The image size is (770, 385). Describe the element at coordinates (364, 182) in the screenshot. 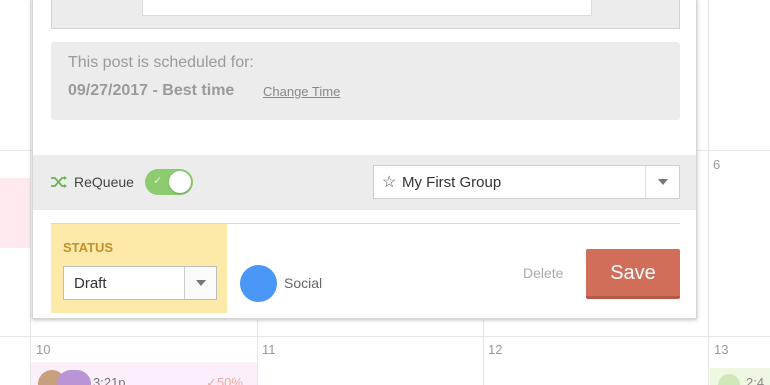

I see `requeue-bar: ReQueue ✓ ☆ My First Group` at that location.